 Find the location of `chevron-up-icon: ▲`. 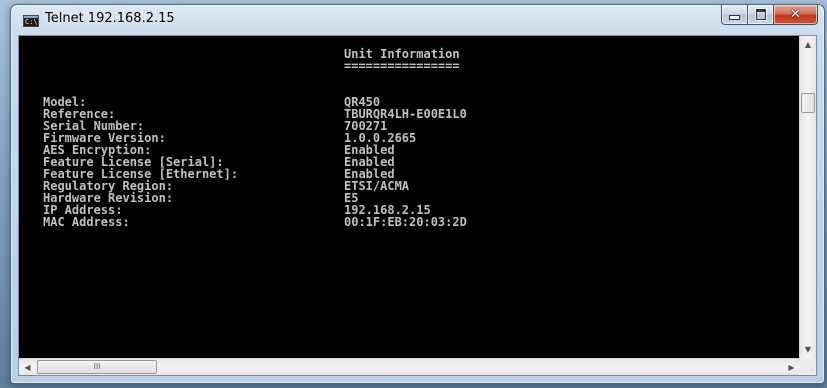

chevron-up-icon: ▲ is located at coordinates (808, 44).